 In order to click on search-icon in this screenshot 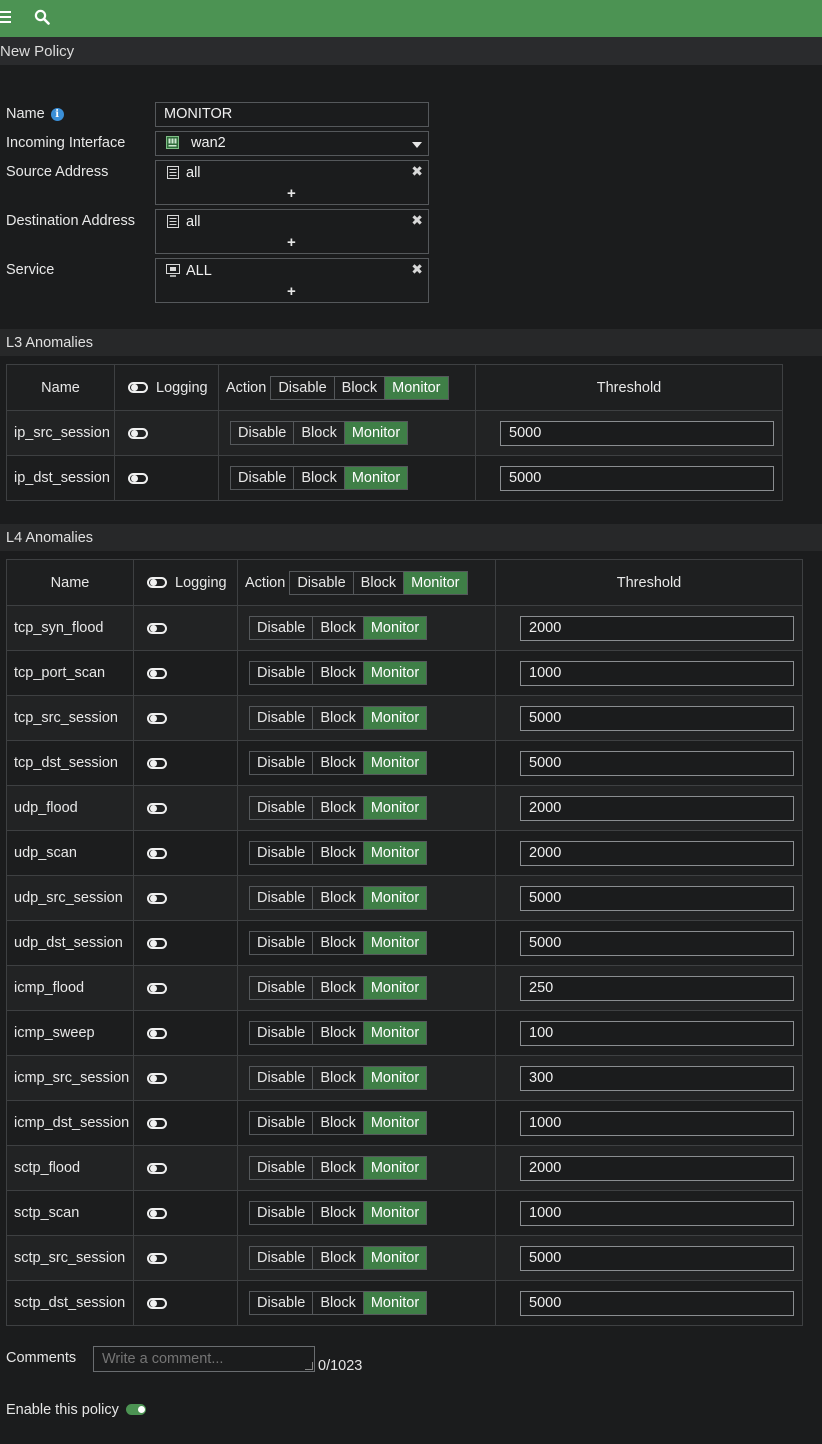, I will do `click(42, 17)`.